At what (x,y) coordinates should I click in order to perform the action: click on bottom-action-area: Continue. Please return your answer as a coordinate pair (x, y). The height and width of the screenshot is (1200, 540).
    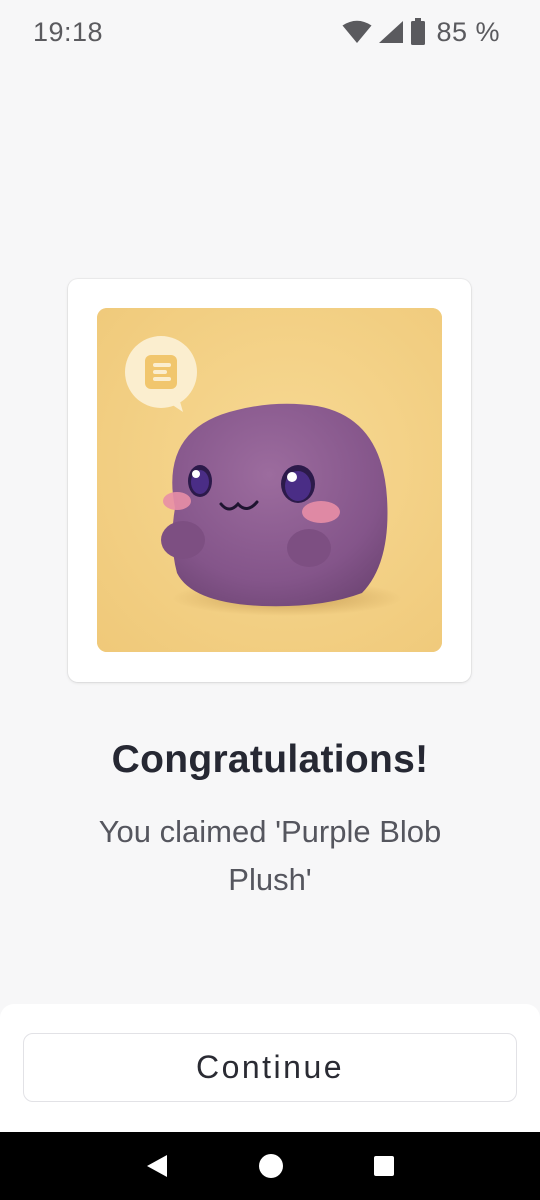
    Looking at the image, I should click on (270, 1068).